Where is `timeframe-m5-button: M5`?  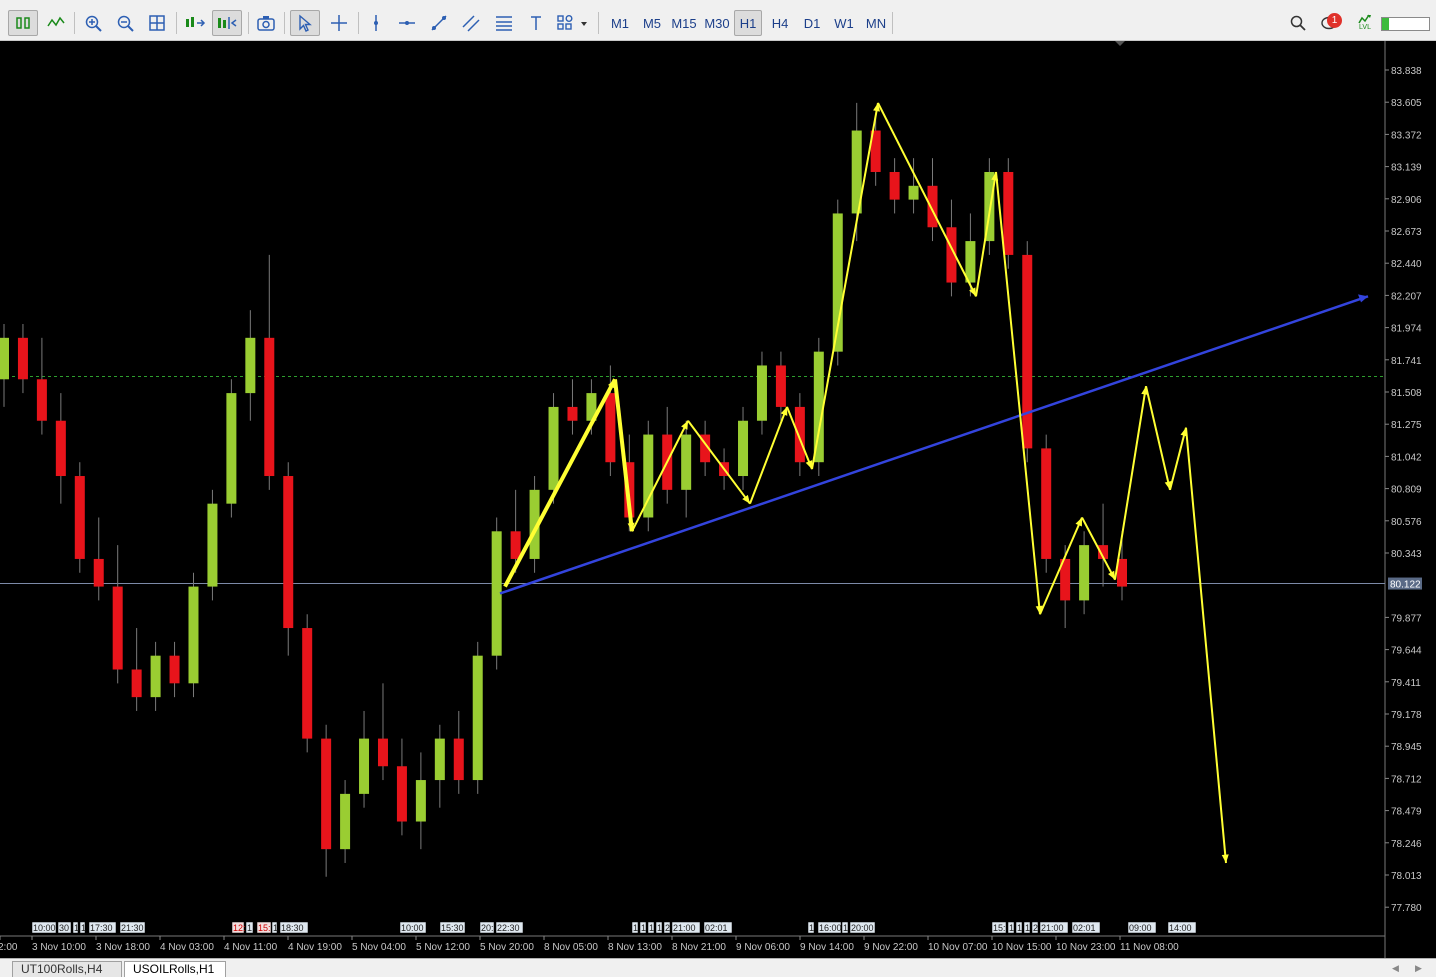 timeframe-m5-button: M5 is located at coordinates (652, 23).